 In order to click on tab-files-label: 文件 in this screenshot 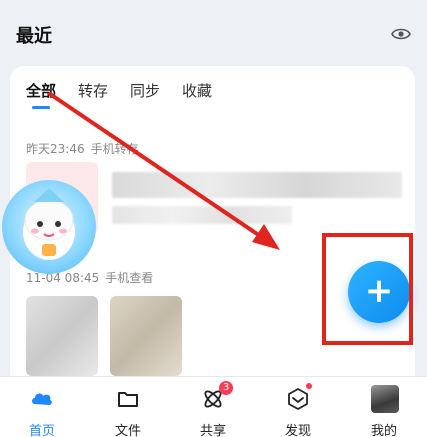, I will do `click(127, 430)`.